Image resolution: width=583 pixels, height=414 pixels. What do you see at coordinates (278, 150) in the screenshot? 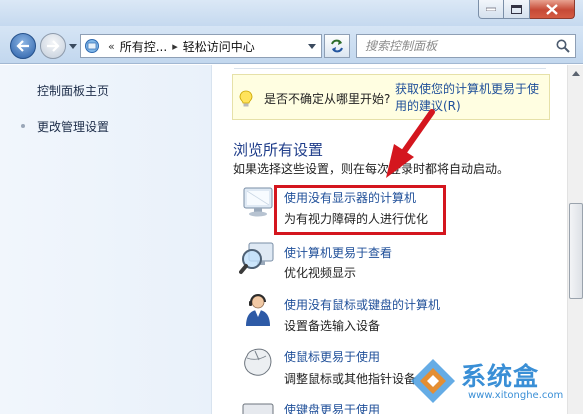
I see `section-heading: 浏览所有设置` at bounding box center [278, 150].